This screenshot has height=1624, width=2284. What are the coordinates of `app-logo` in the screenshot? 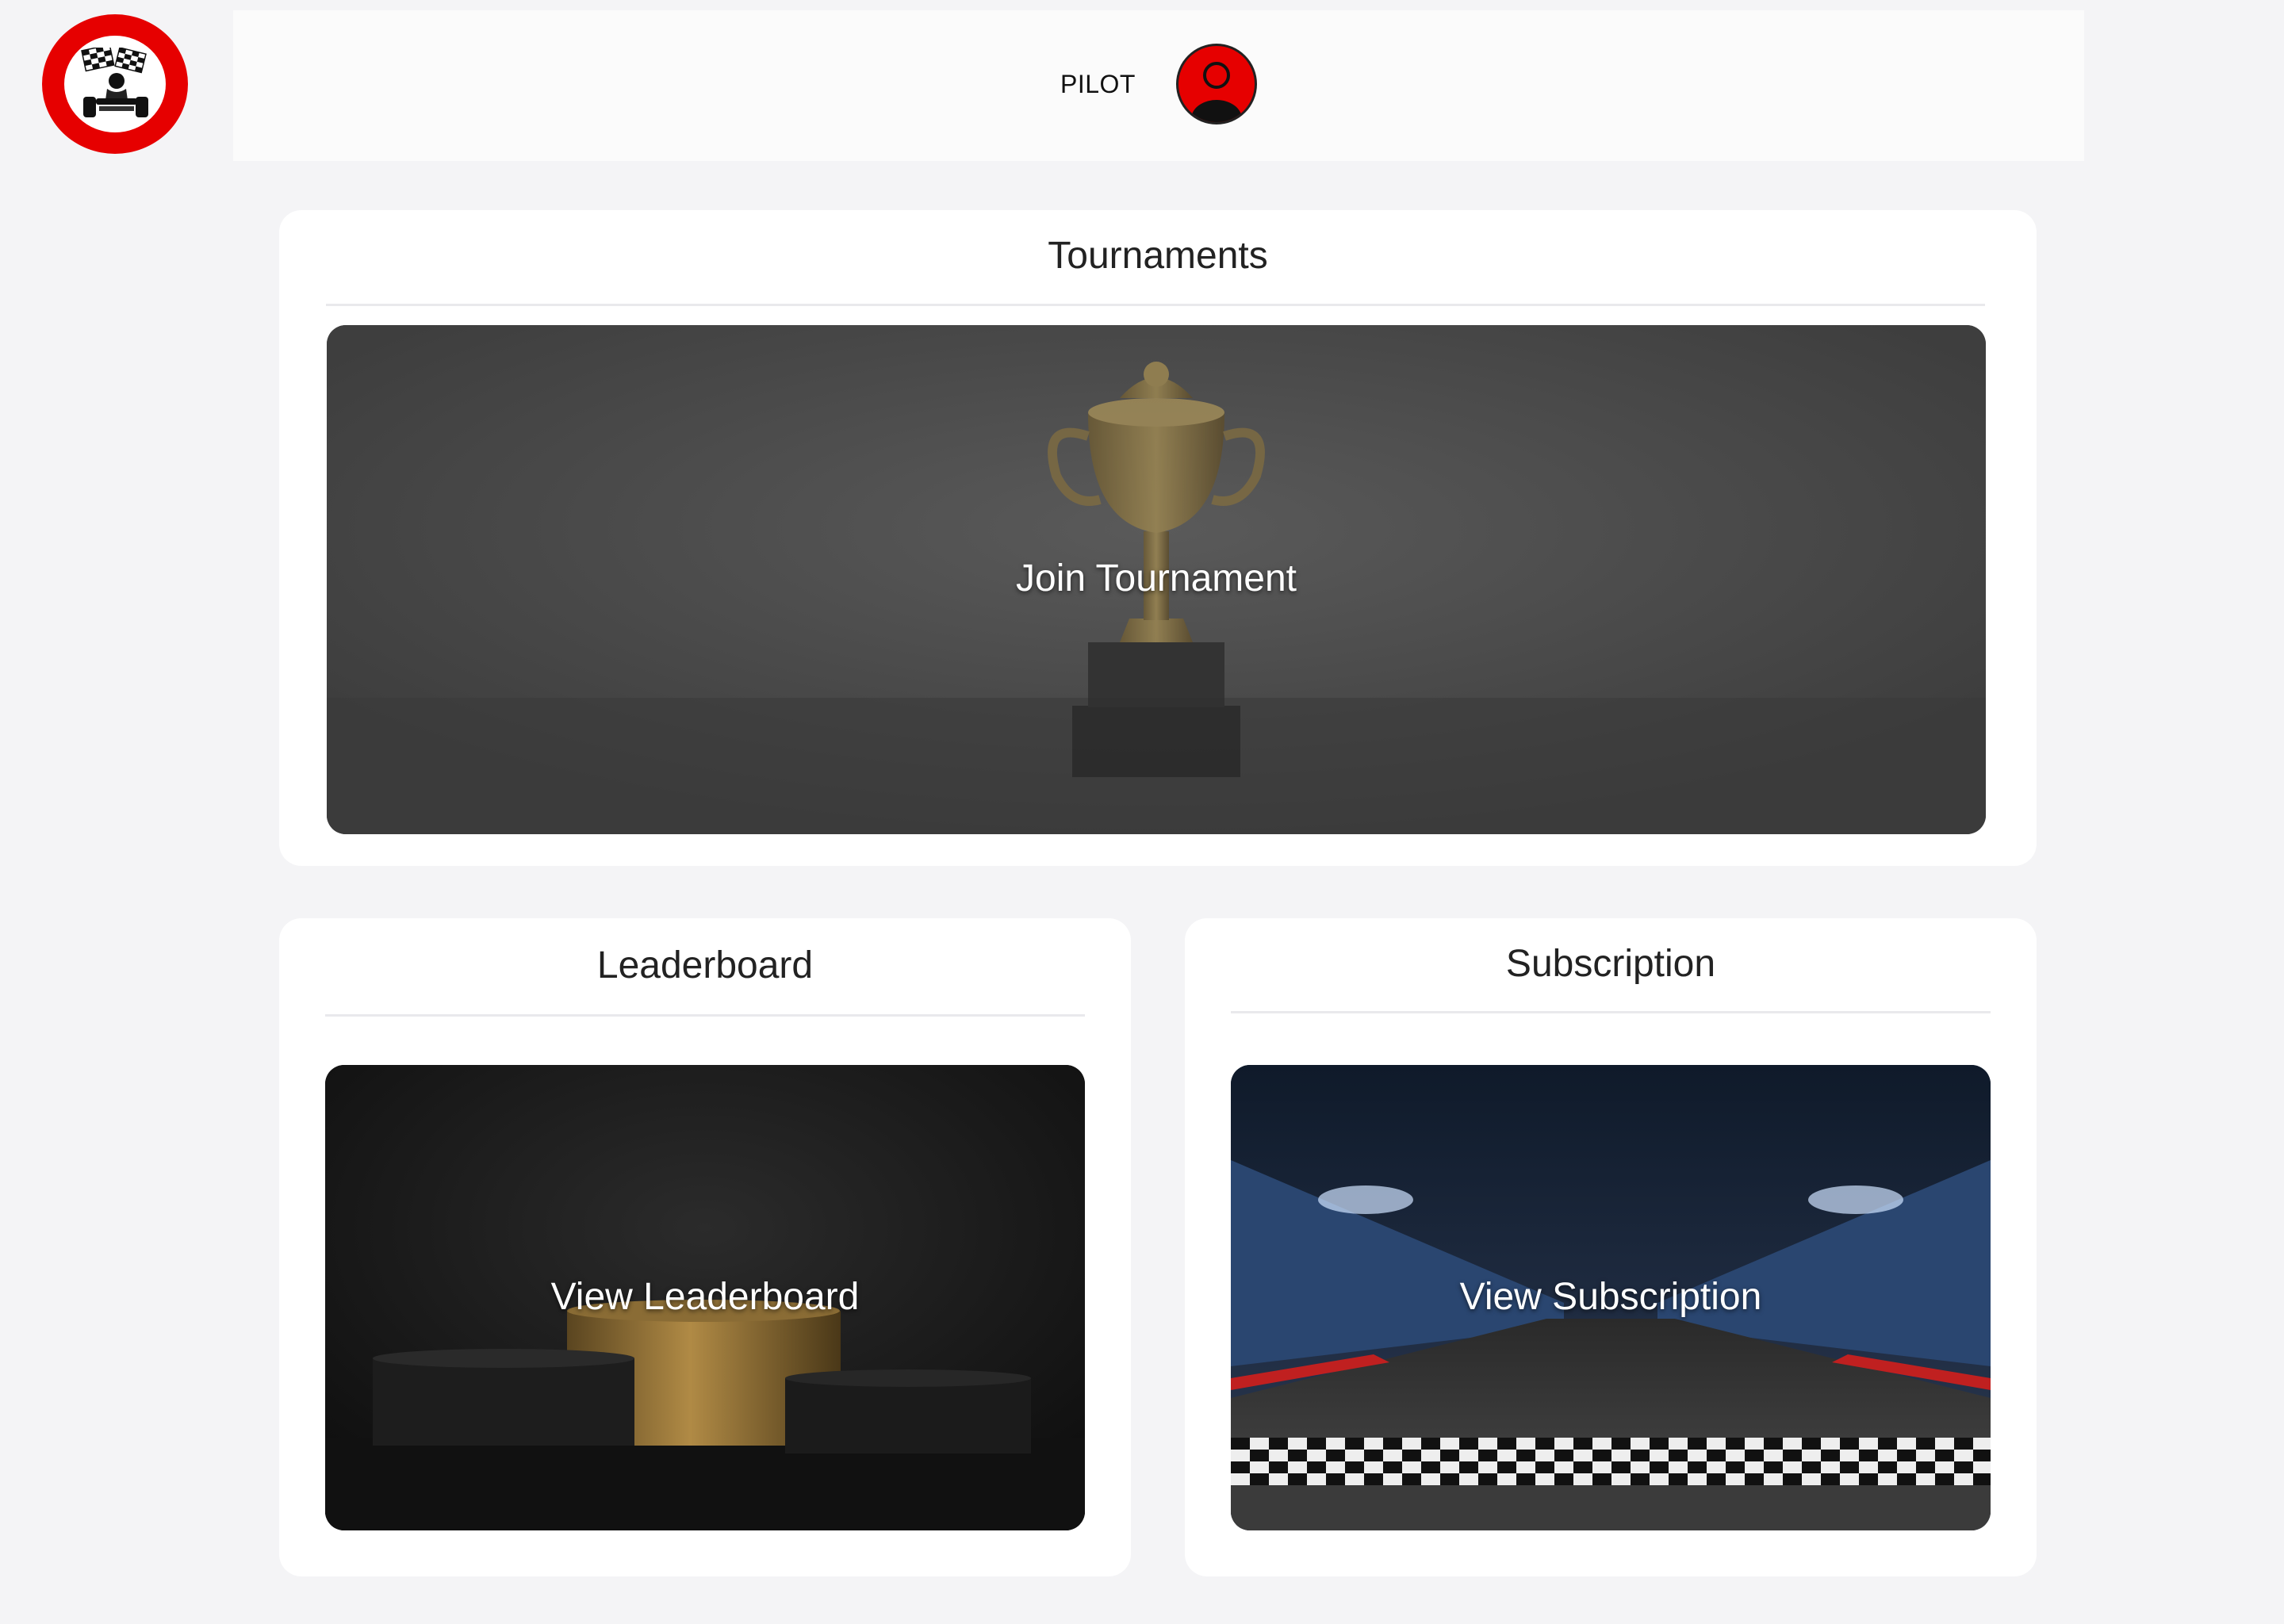 It's located at (115, 84).